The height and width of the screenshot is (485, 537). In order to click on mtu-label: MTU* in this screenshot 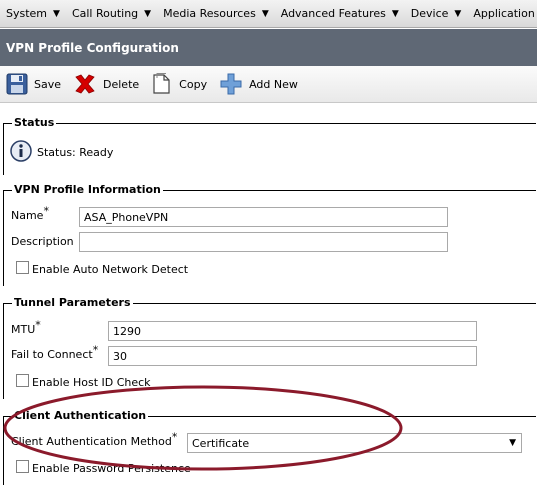, I will do `click(26, 327)`.